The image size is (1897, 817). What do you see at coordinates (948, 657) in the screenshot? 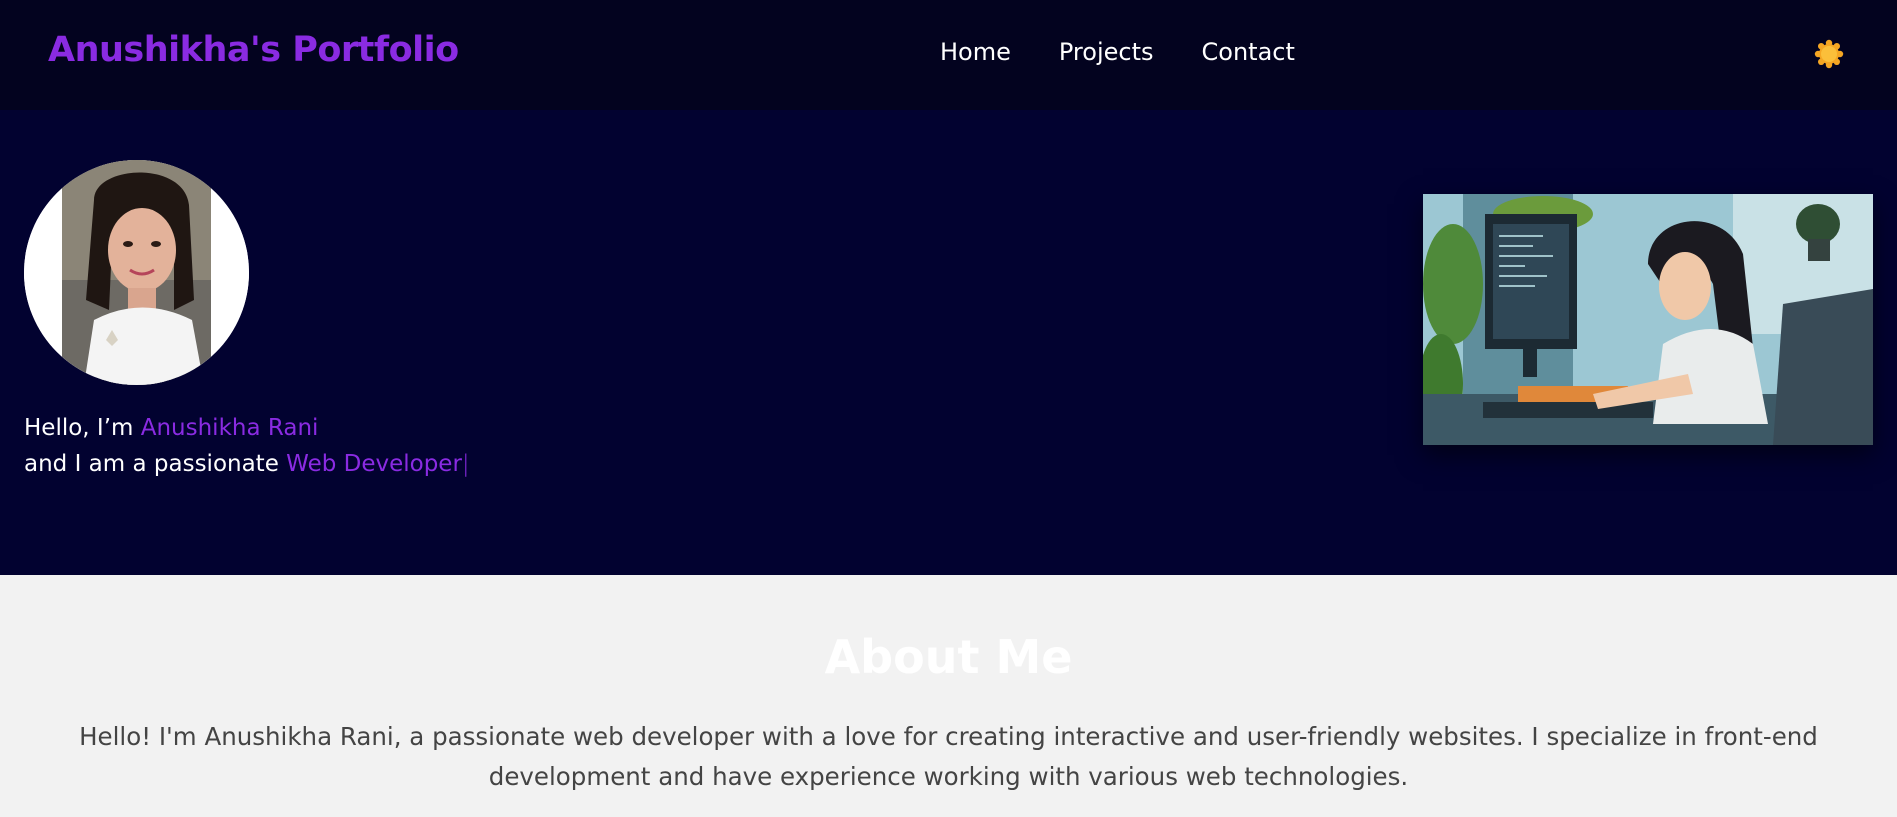
I see `about-title: About Me` at bounding box center [948, 657].